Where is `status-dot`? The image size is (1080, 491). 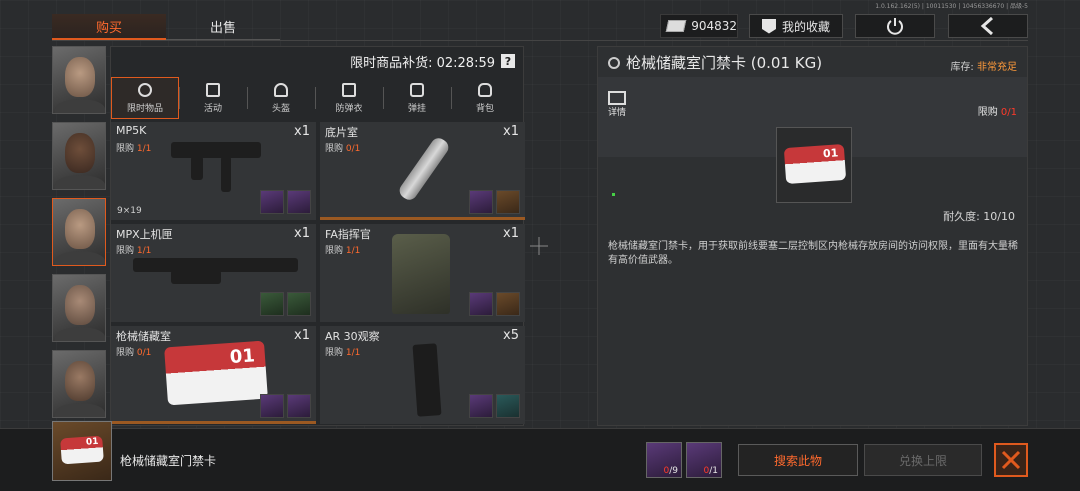 status-dot is located at coordinates (613, 194).